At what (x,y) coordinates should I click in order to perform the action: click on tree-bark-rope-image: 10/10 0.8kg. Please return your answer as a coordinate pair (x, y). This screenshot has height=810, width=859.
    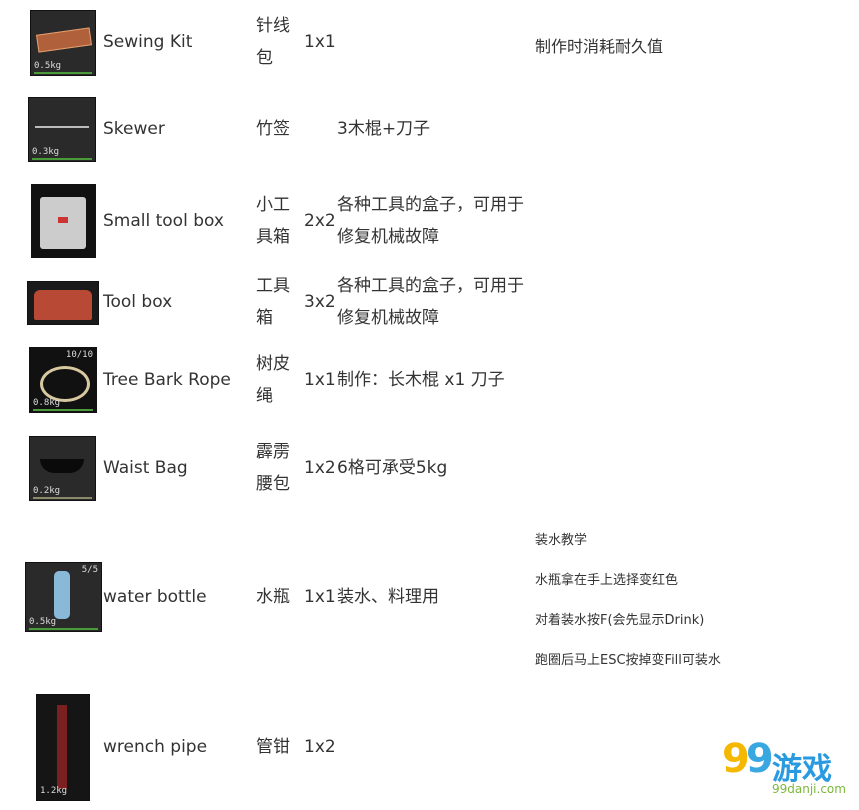
    Looking at the image, I should click on (63, 380).